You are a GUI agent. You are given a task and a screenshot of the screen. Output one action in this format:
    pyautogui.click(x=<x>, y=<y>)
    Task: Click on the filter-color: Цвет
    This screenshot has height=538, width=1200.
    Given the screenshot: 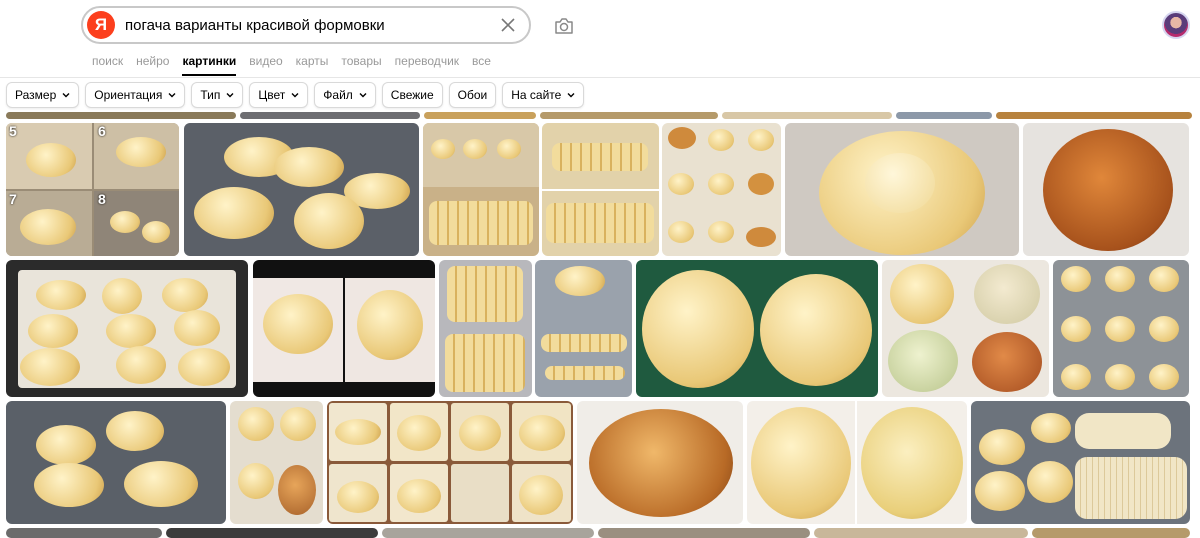 What is the action you would take?
    pyautogui.click(x=279, y=95)
    